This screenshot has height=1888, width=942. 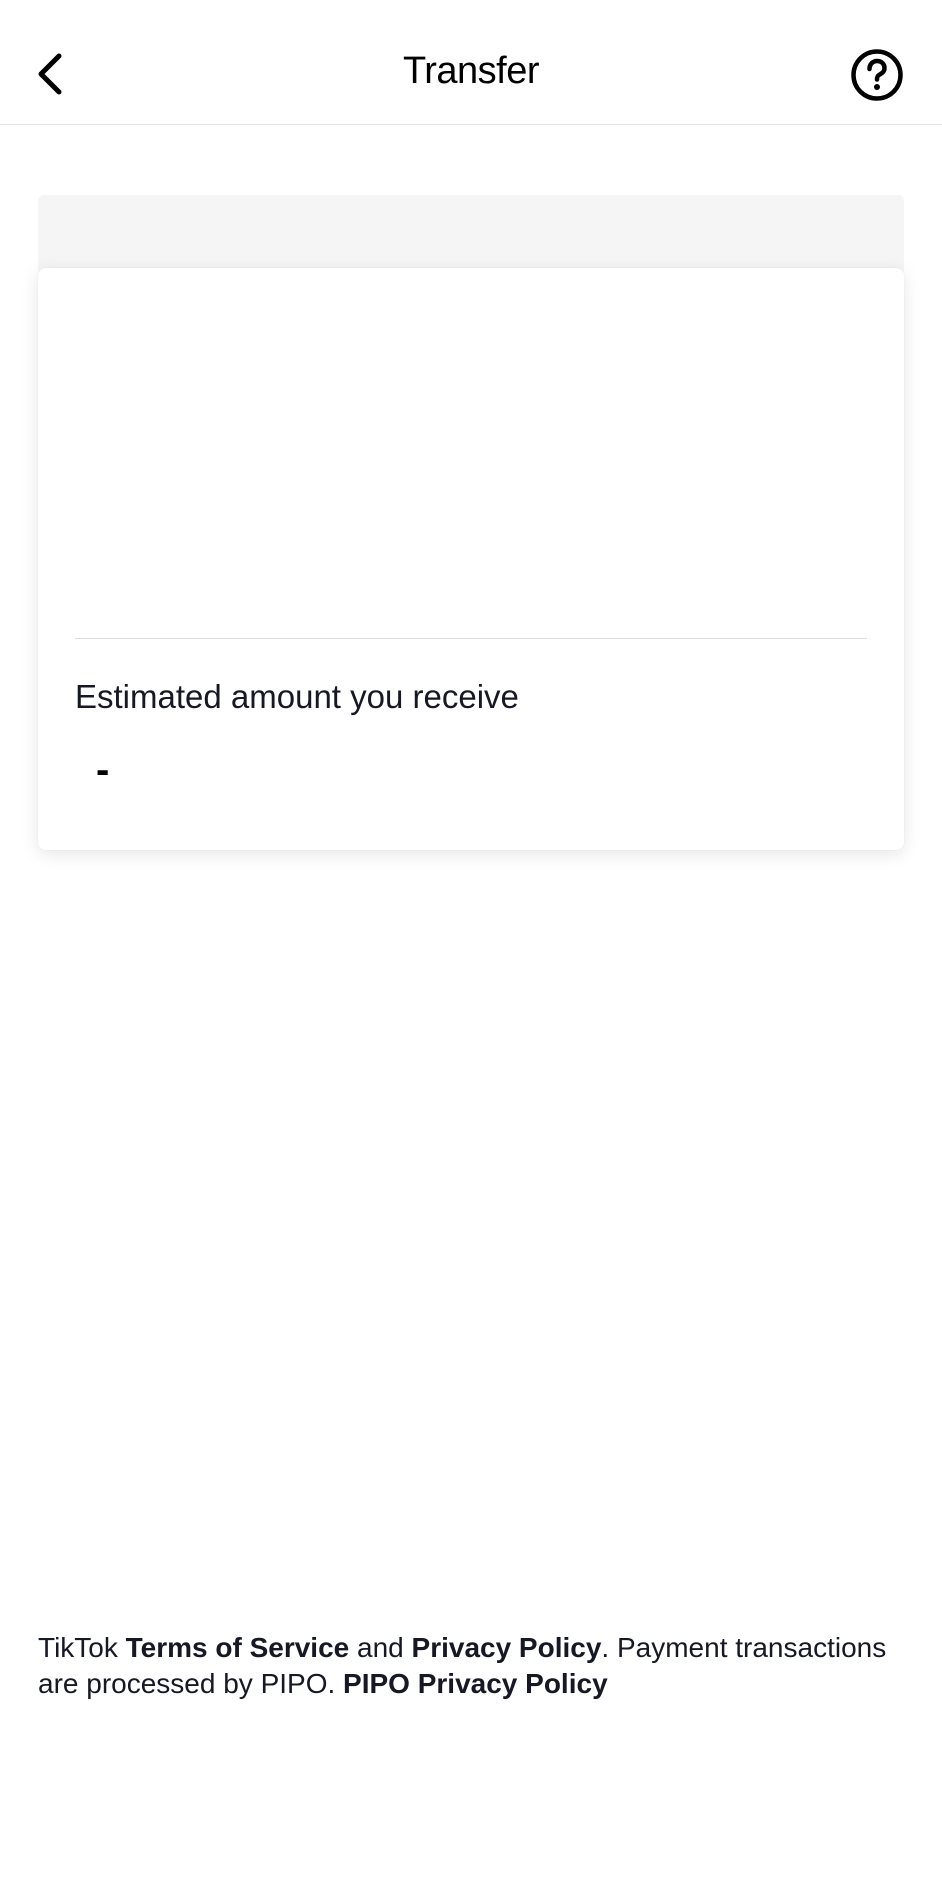 I want to click on estimated-amount-label: Estimated amount you receive, so click(x=297, y=696).